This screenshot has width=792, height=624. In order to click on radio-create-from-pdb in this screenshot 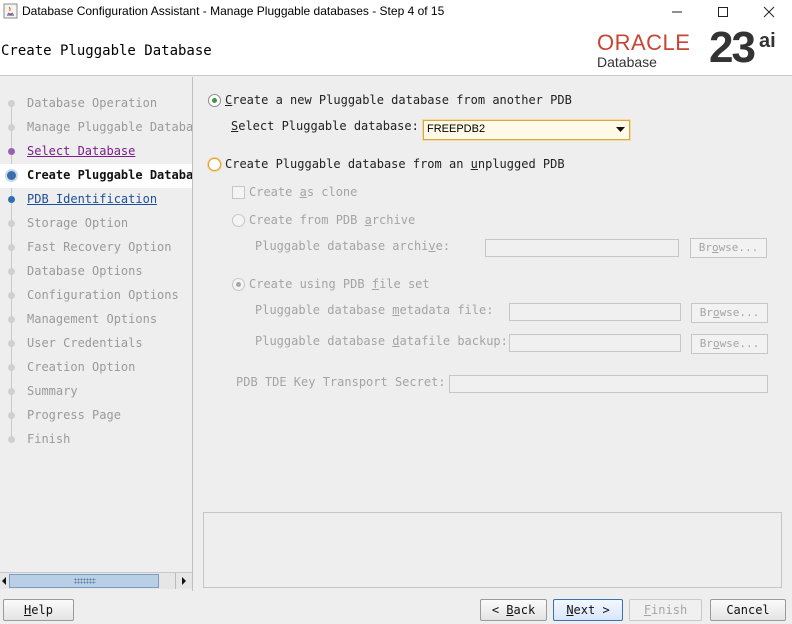, I will do `click(214, 100)`.